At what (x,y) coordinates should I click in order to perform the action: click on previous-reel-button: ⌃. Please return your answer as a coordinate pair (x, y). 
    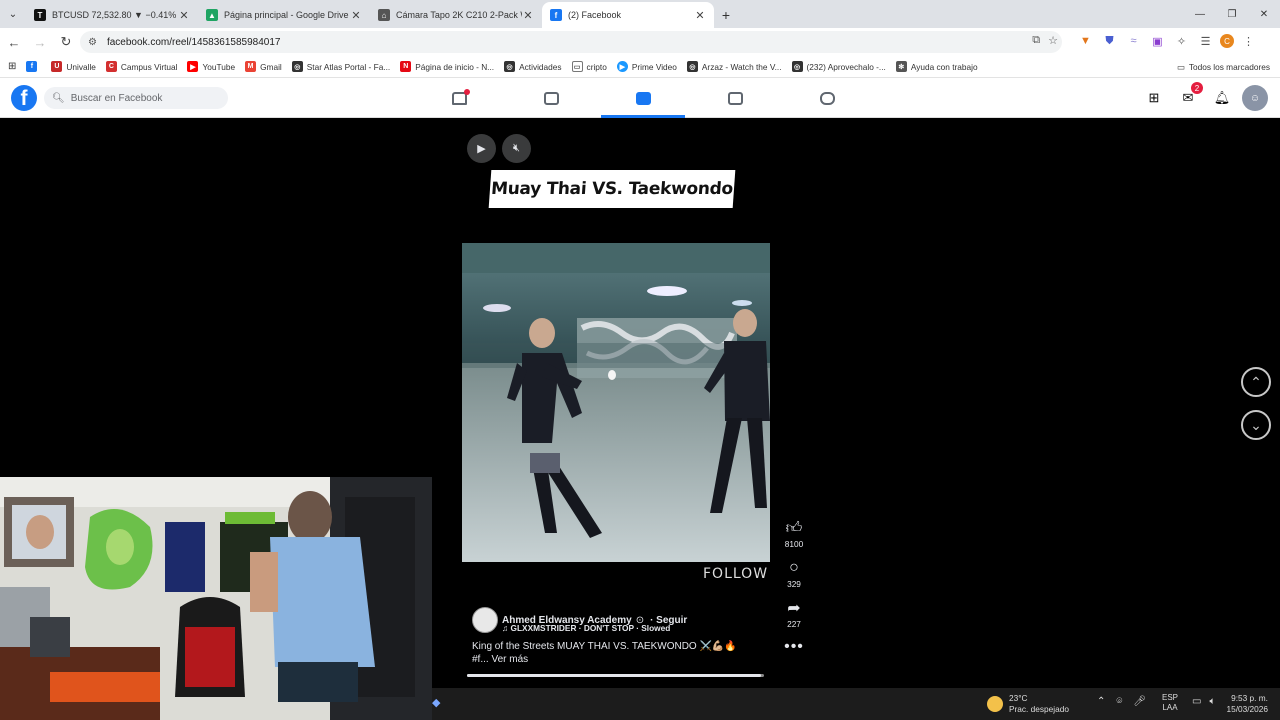
    Looking at the image, I should click on (1256, 382).